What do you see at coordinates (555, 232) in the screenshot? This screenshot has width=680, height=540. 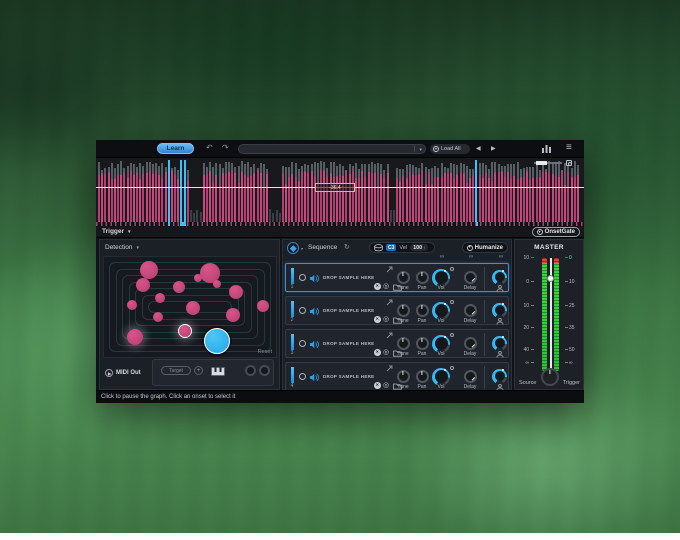 I see `onsetgate-toggle: ▾ OnsetGate` at bounding box center [555, 232].